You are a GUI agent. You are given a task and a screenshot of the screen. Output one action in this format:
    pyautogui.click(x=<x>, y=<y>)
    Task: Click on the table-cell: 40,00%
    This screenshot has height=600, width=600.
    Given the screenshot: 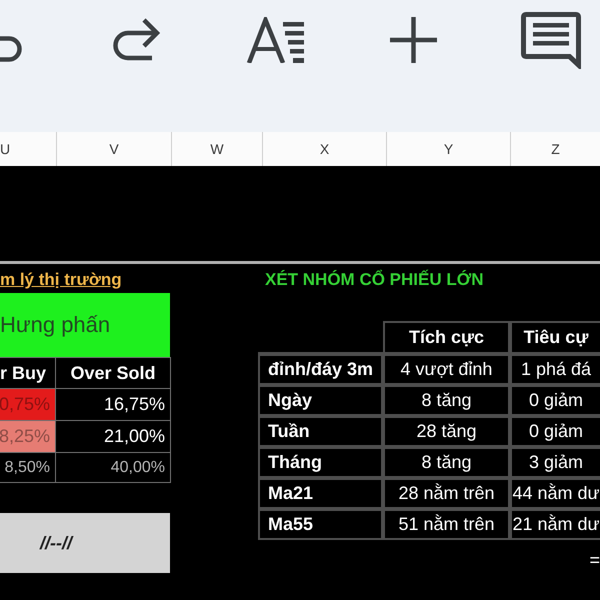 What is the action you would take?
    pyautogui.click(x=113, y=468)
    